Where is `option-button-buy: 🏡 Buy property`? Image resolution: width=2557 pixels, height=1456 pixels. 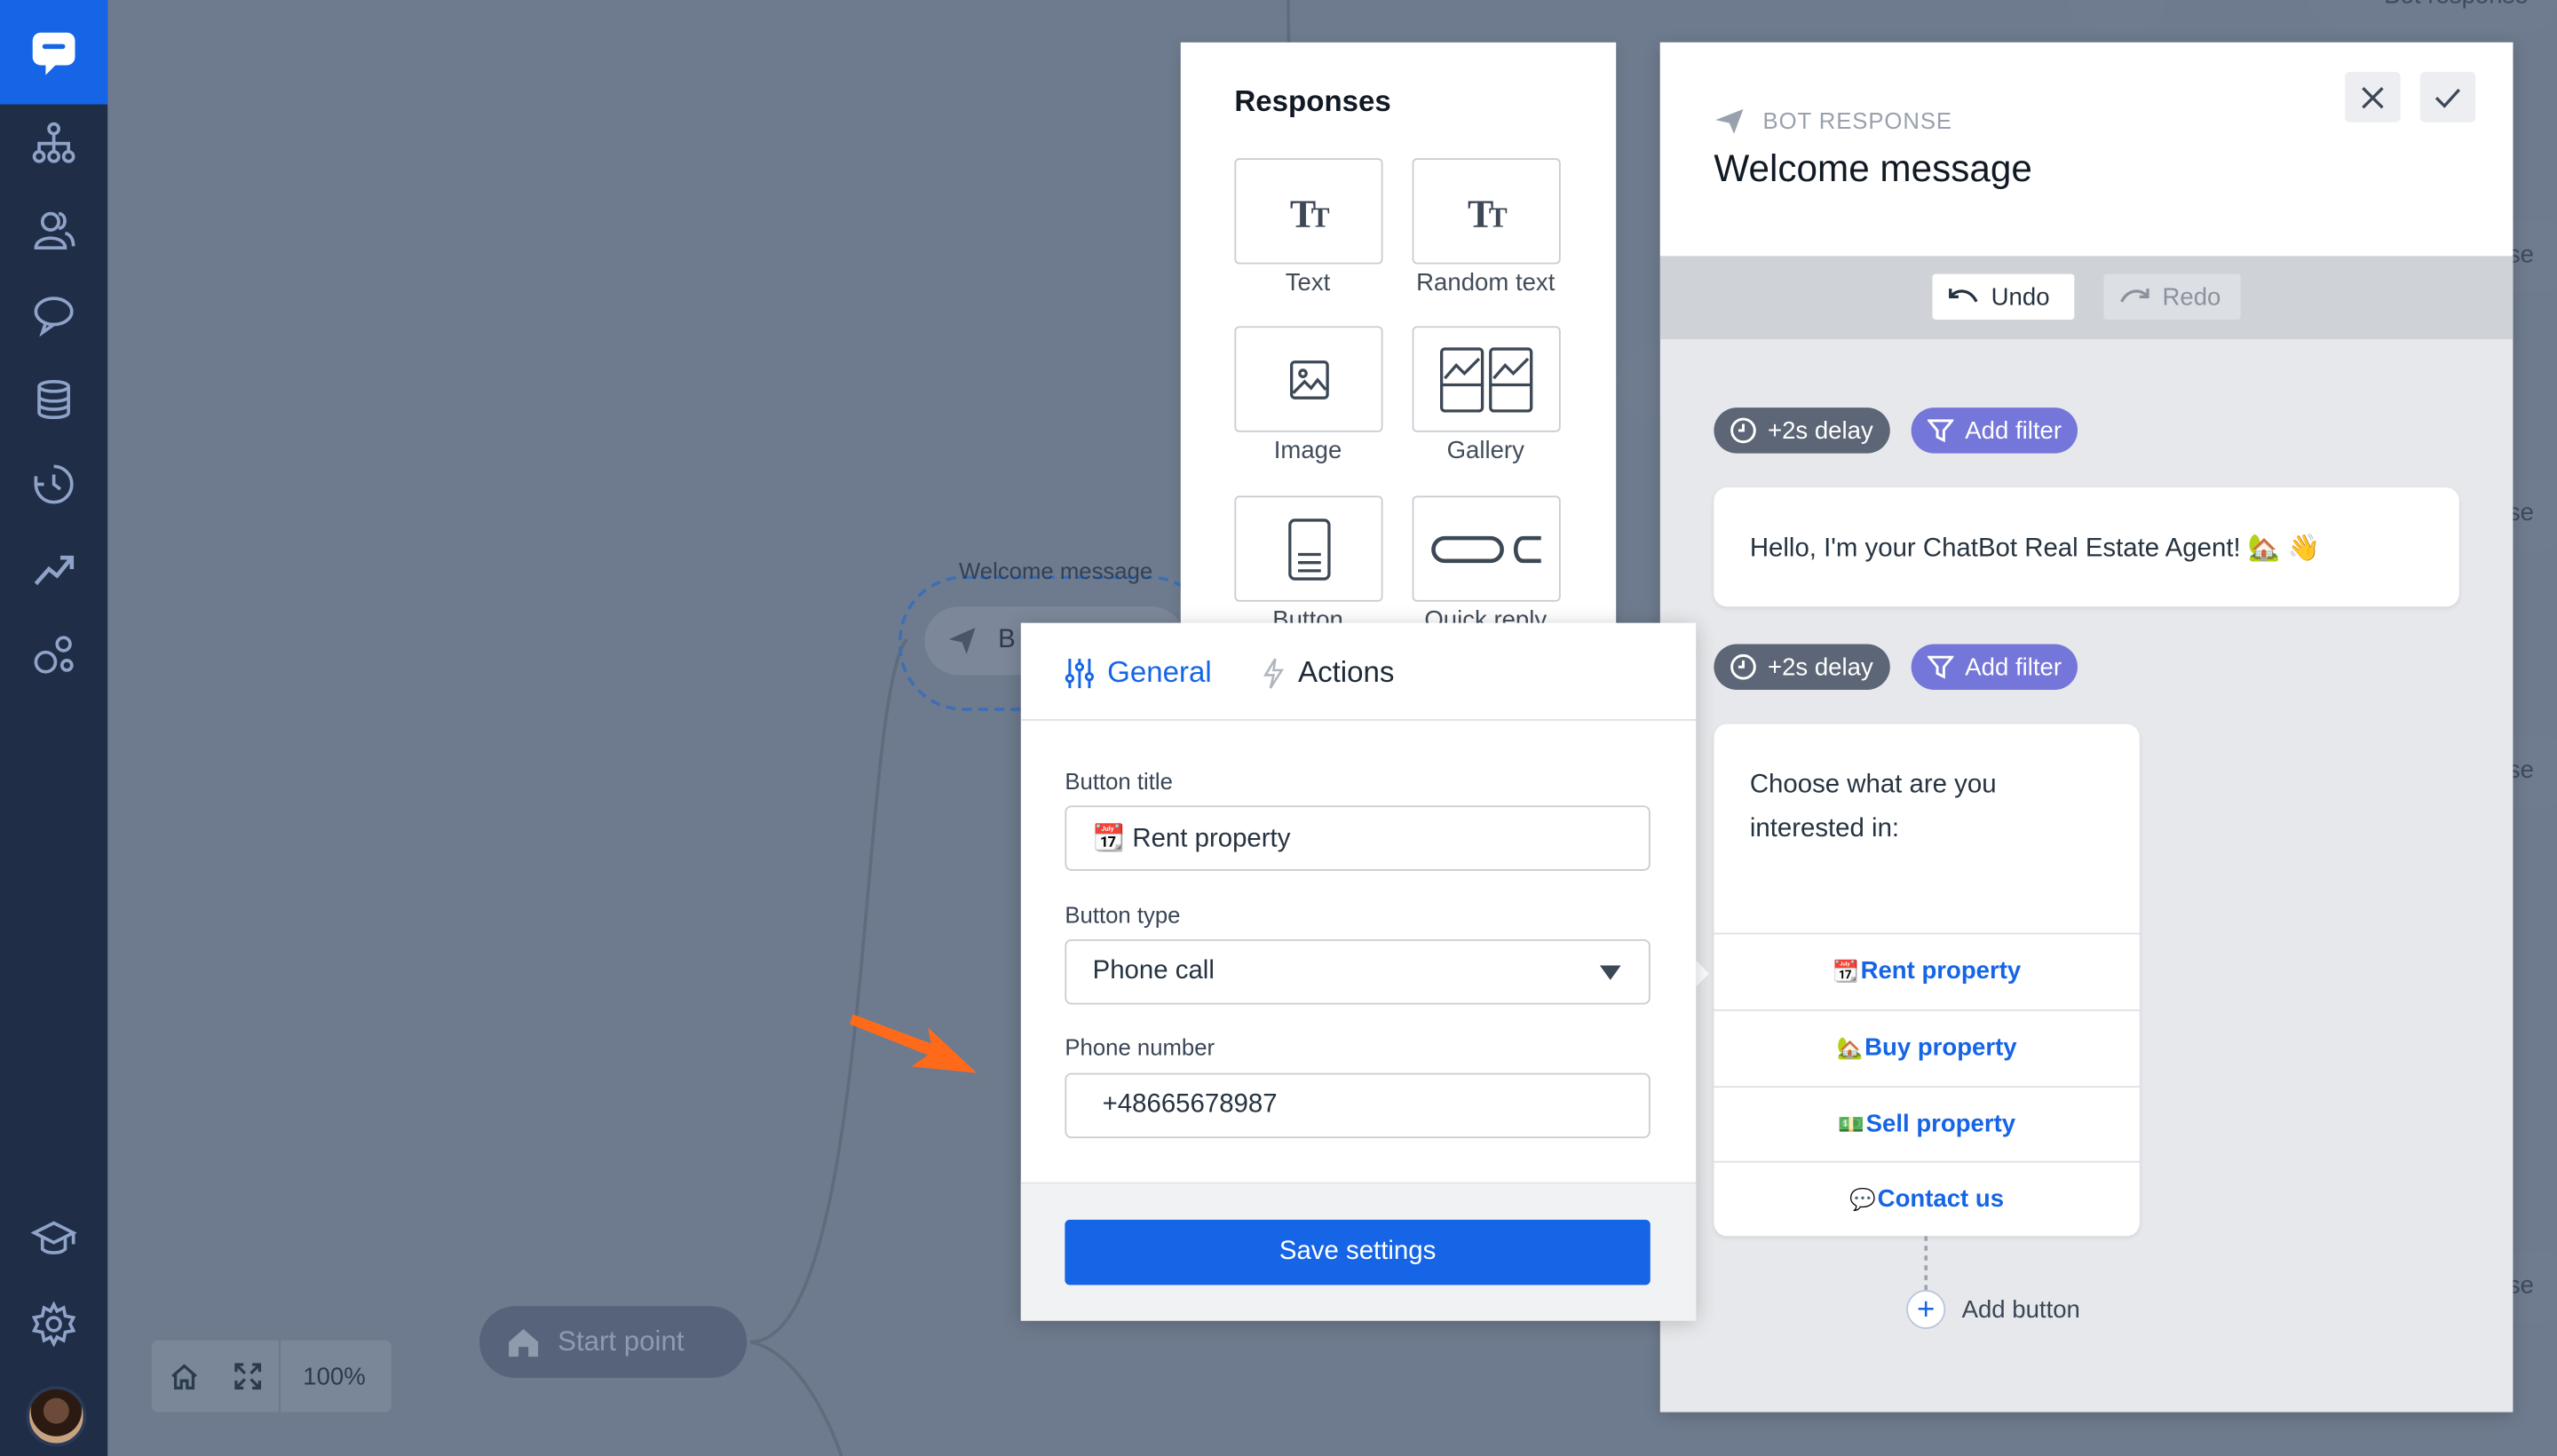 option-button-buy: 🏡 Buy property is located at coordinates (1927, 1046).